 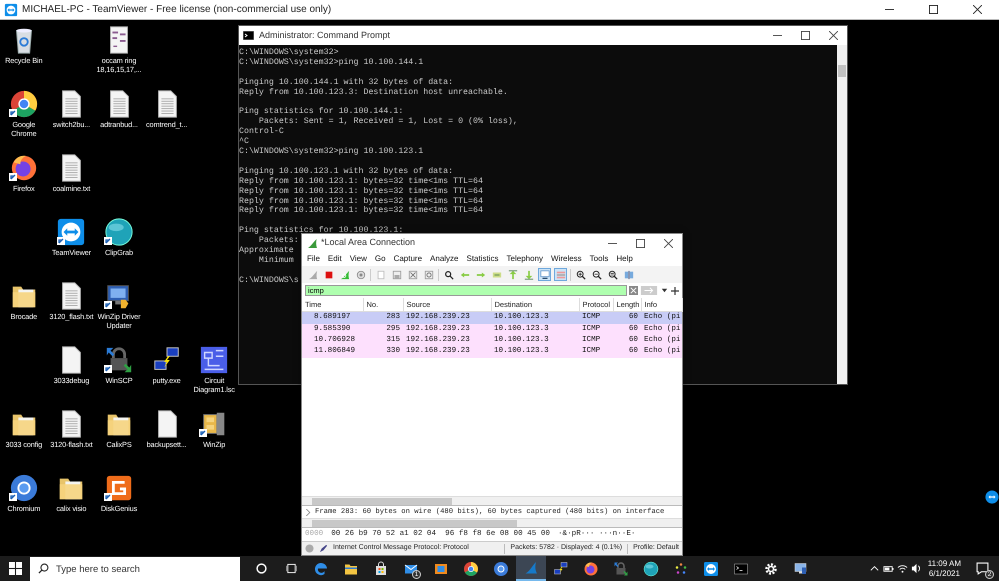 I want to click on console-line: C:\WINDOWS\system32>, so click(x=289, y=53).